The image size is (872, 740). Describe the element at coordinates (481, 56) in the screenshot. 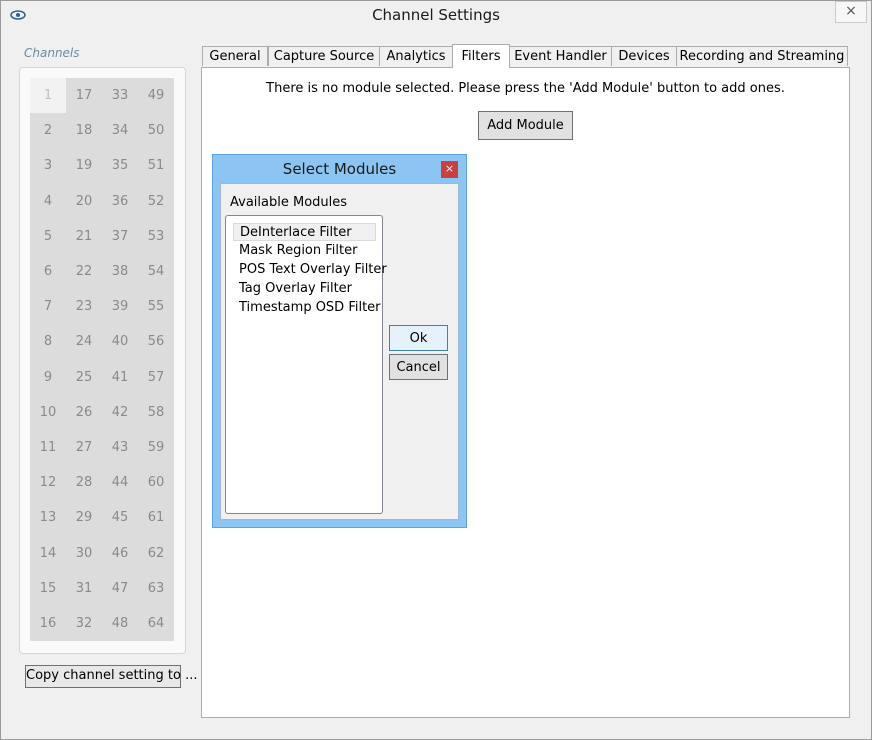

I see `tab-filters: Filters` at that location.